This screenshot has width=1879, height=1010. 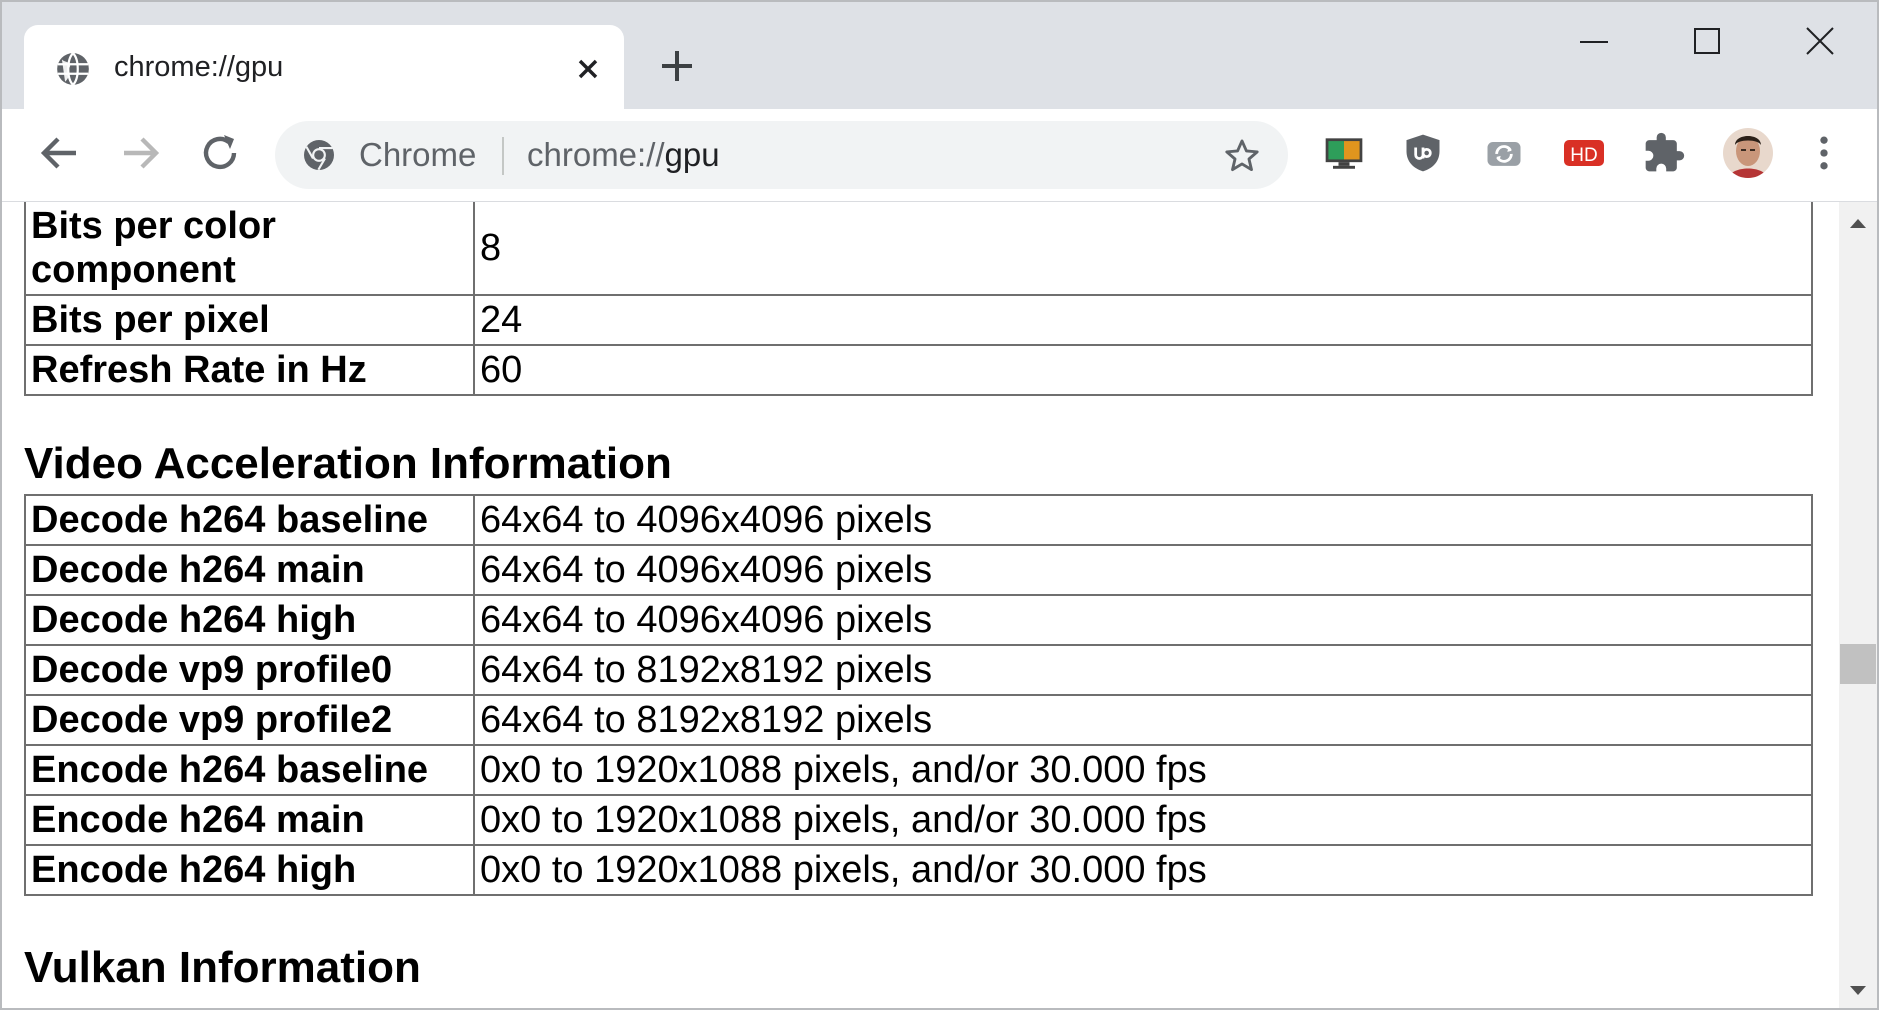 I want to click on chrome-logo-icon, so click(x=319, y=155).